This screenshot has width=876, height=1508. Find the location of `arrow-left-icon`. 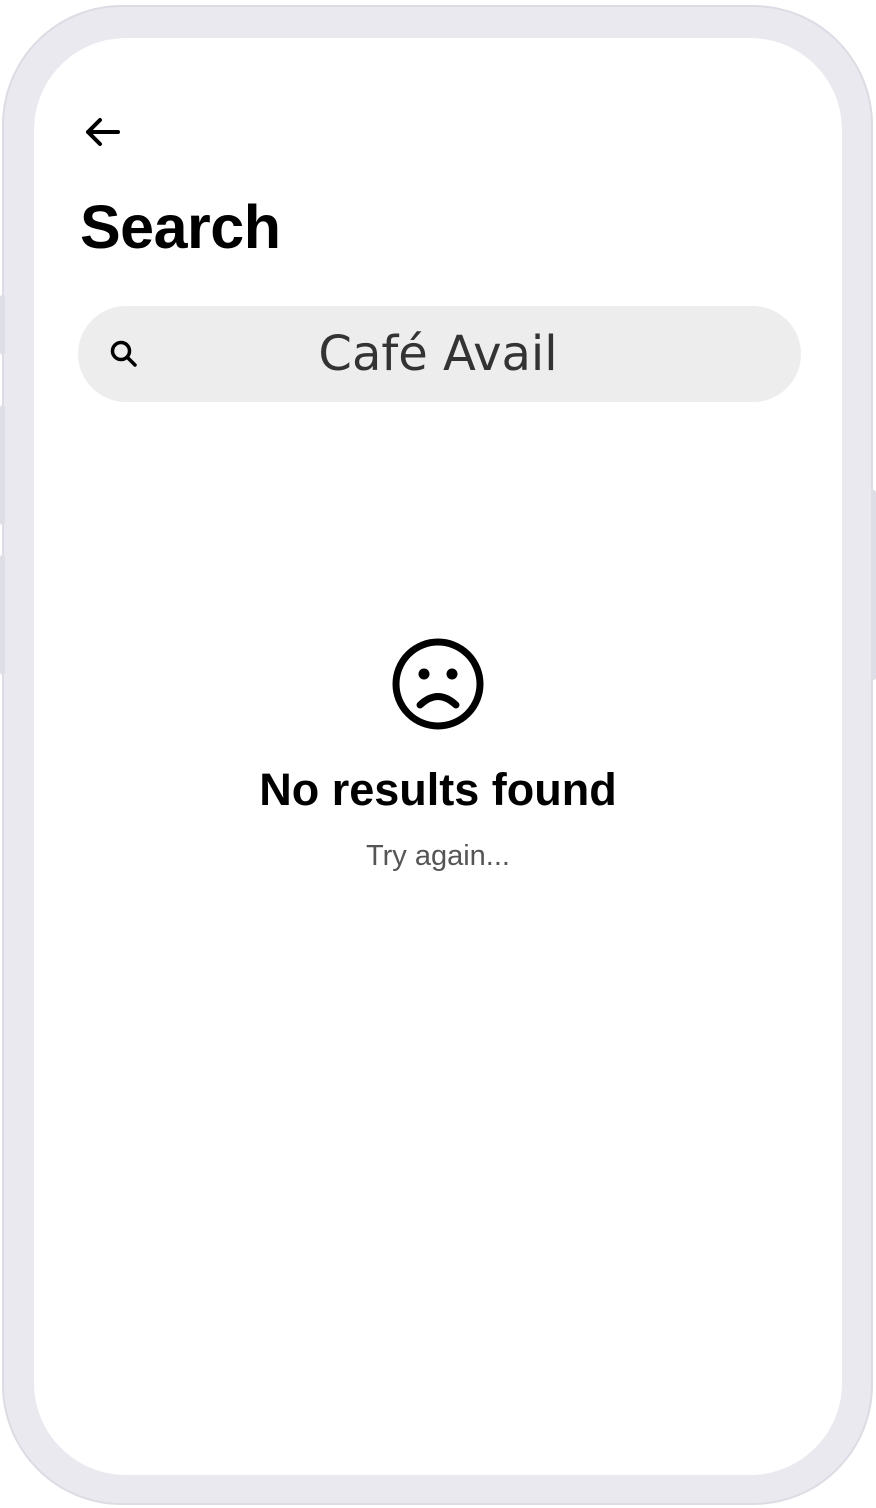

arrow-left-icon is located at coordinates (103, 132).